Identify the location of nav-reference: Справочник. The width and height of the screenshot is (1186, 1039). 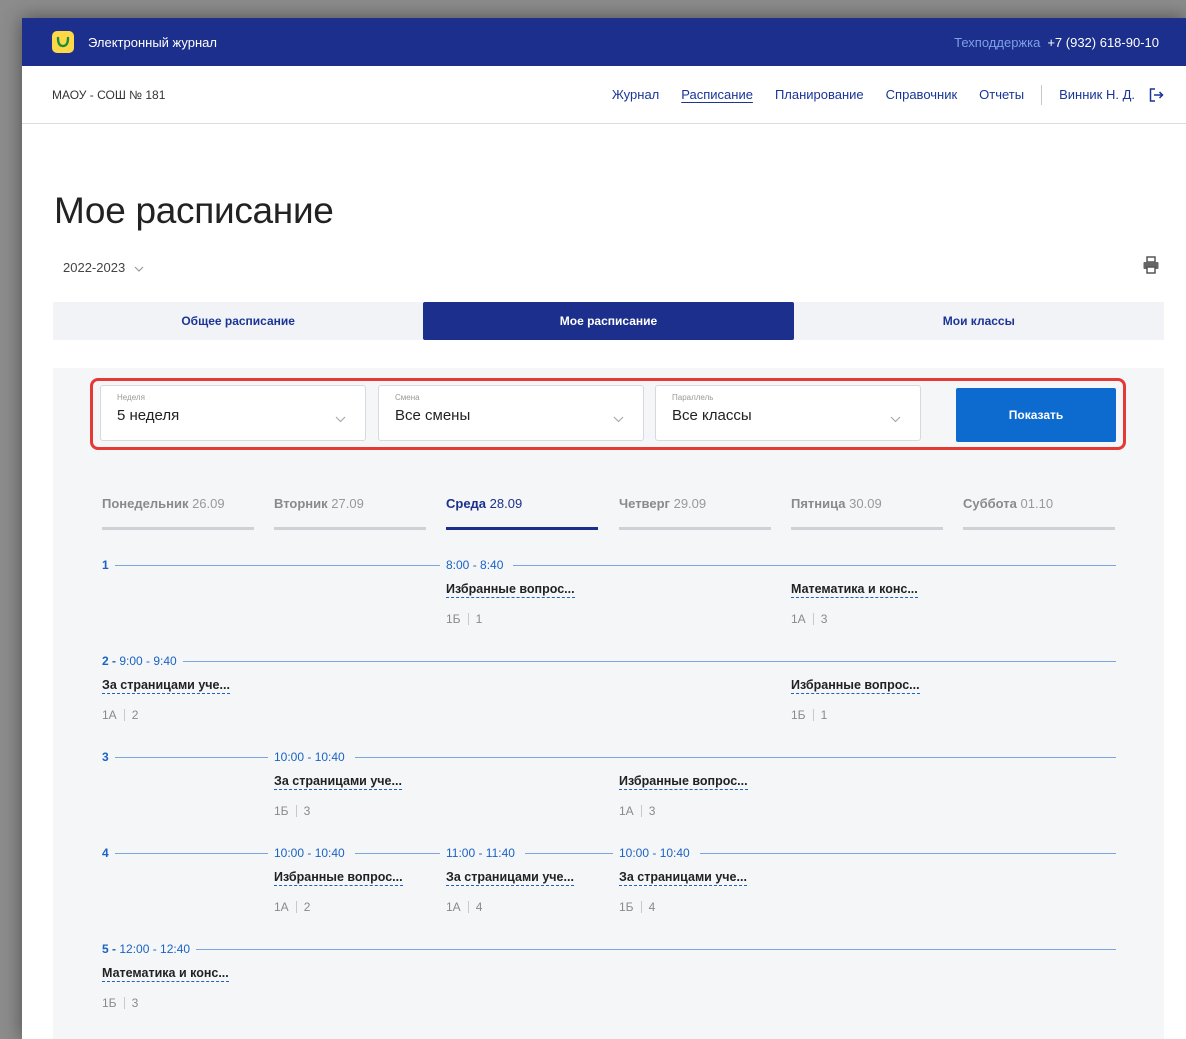
(922, 94).